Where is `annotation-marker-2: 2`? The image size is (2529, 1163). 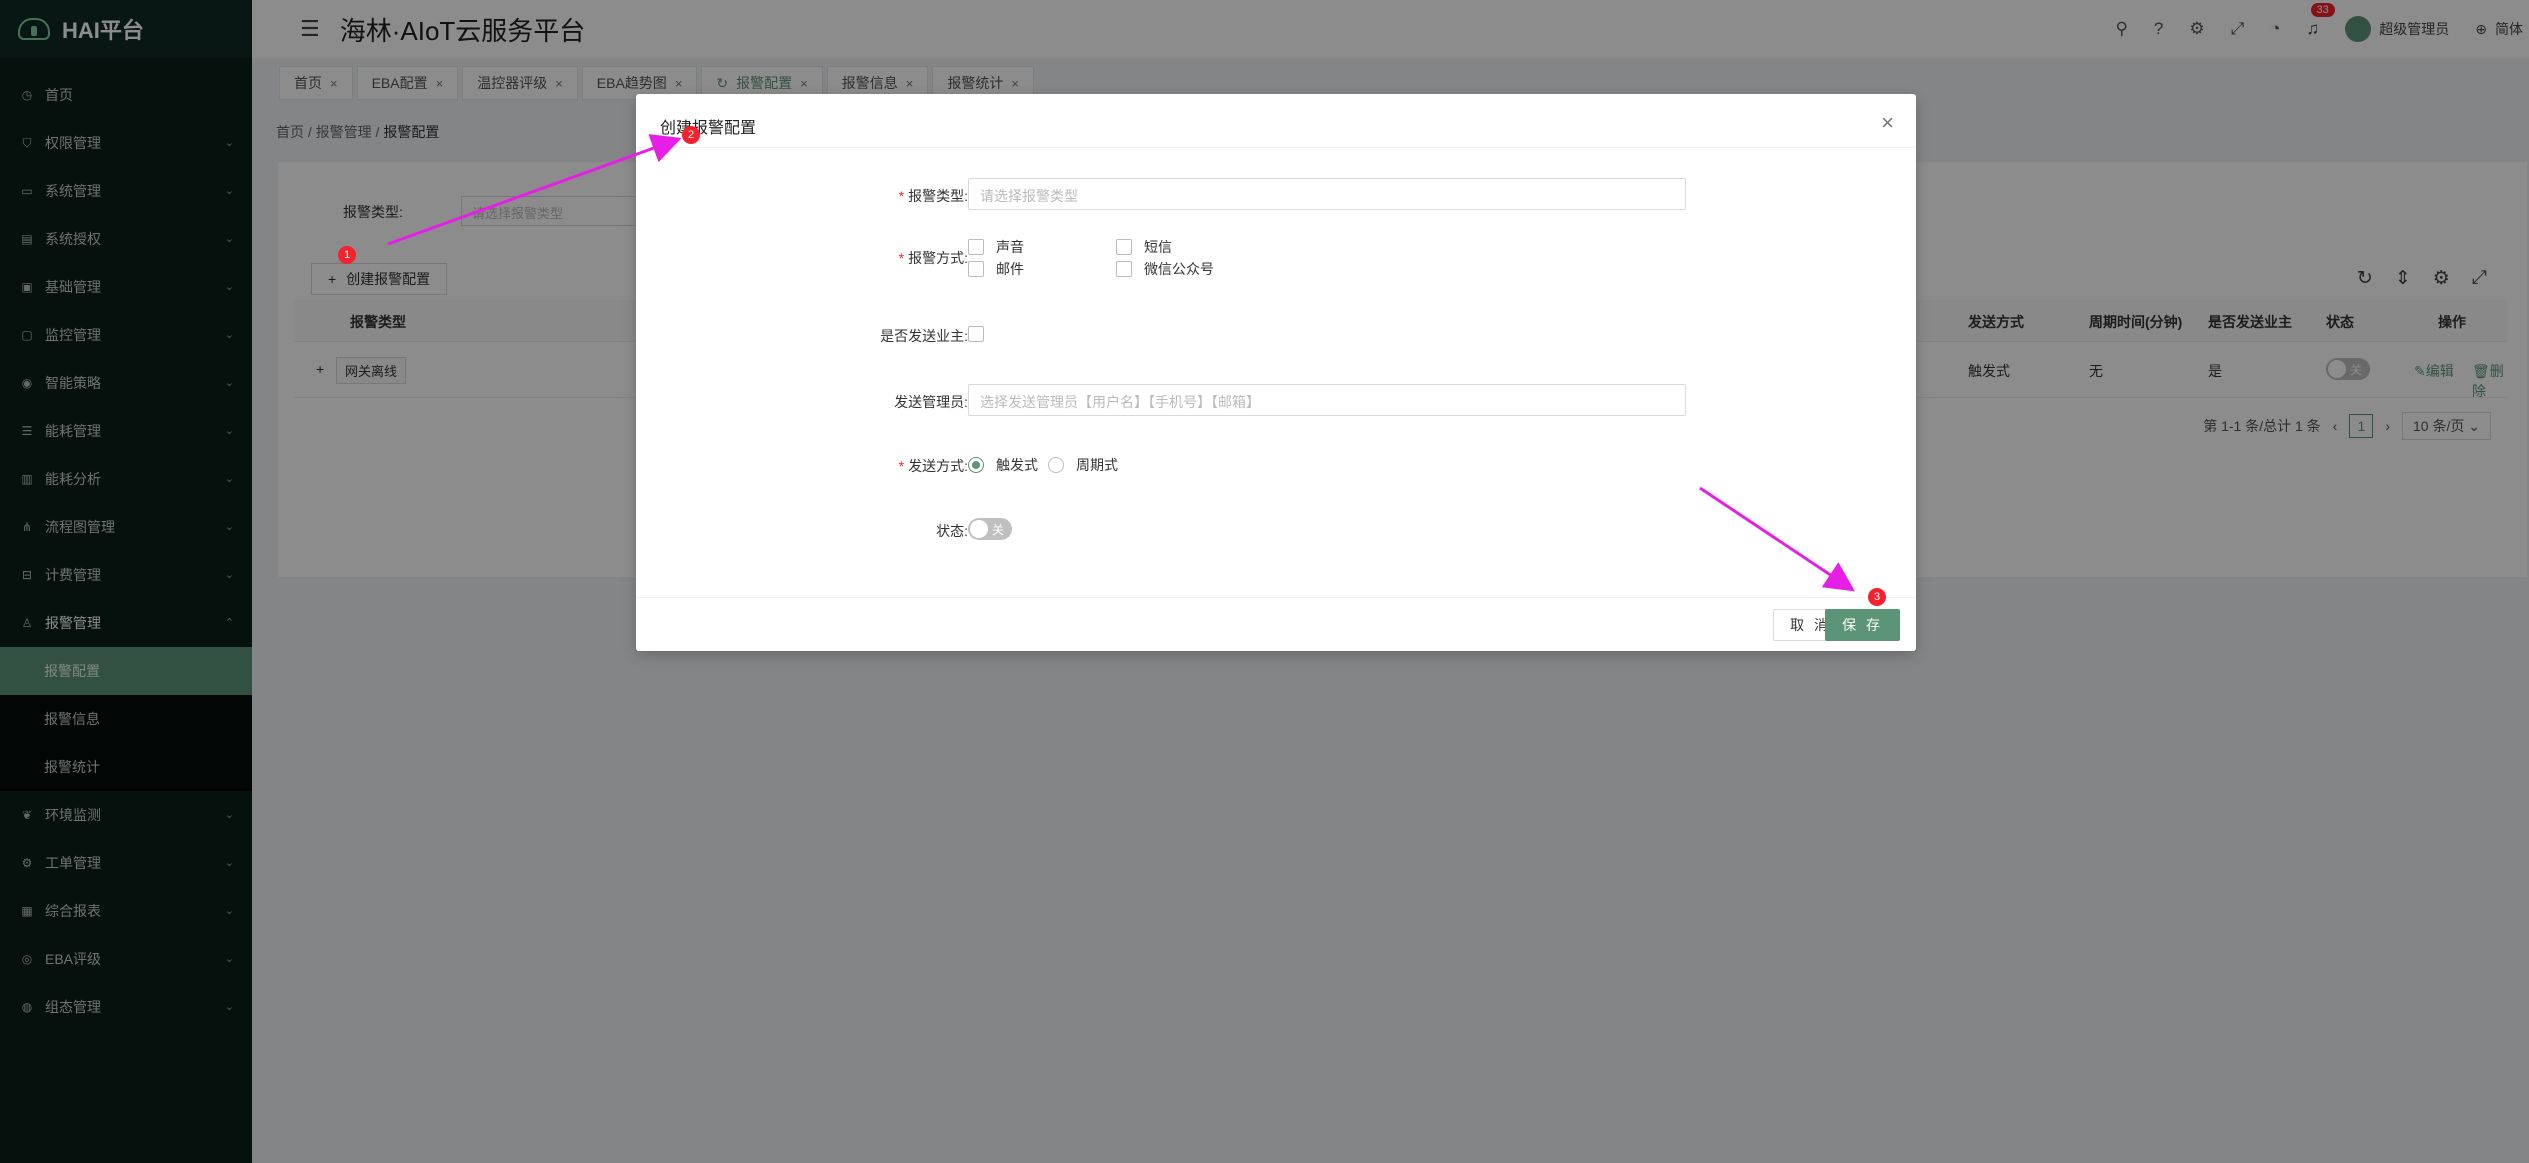
annotation-marker-2: 2 is located at coordinates (691, 135).